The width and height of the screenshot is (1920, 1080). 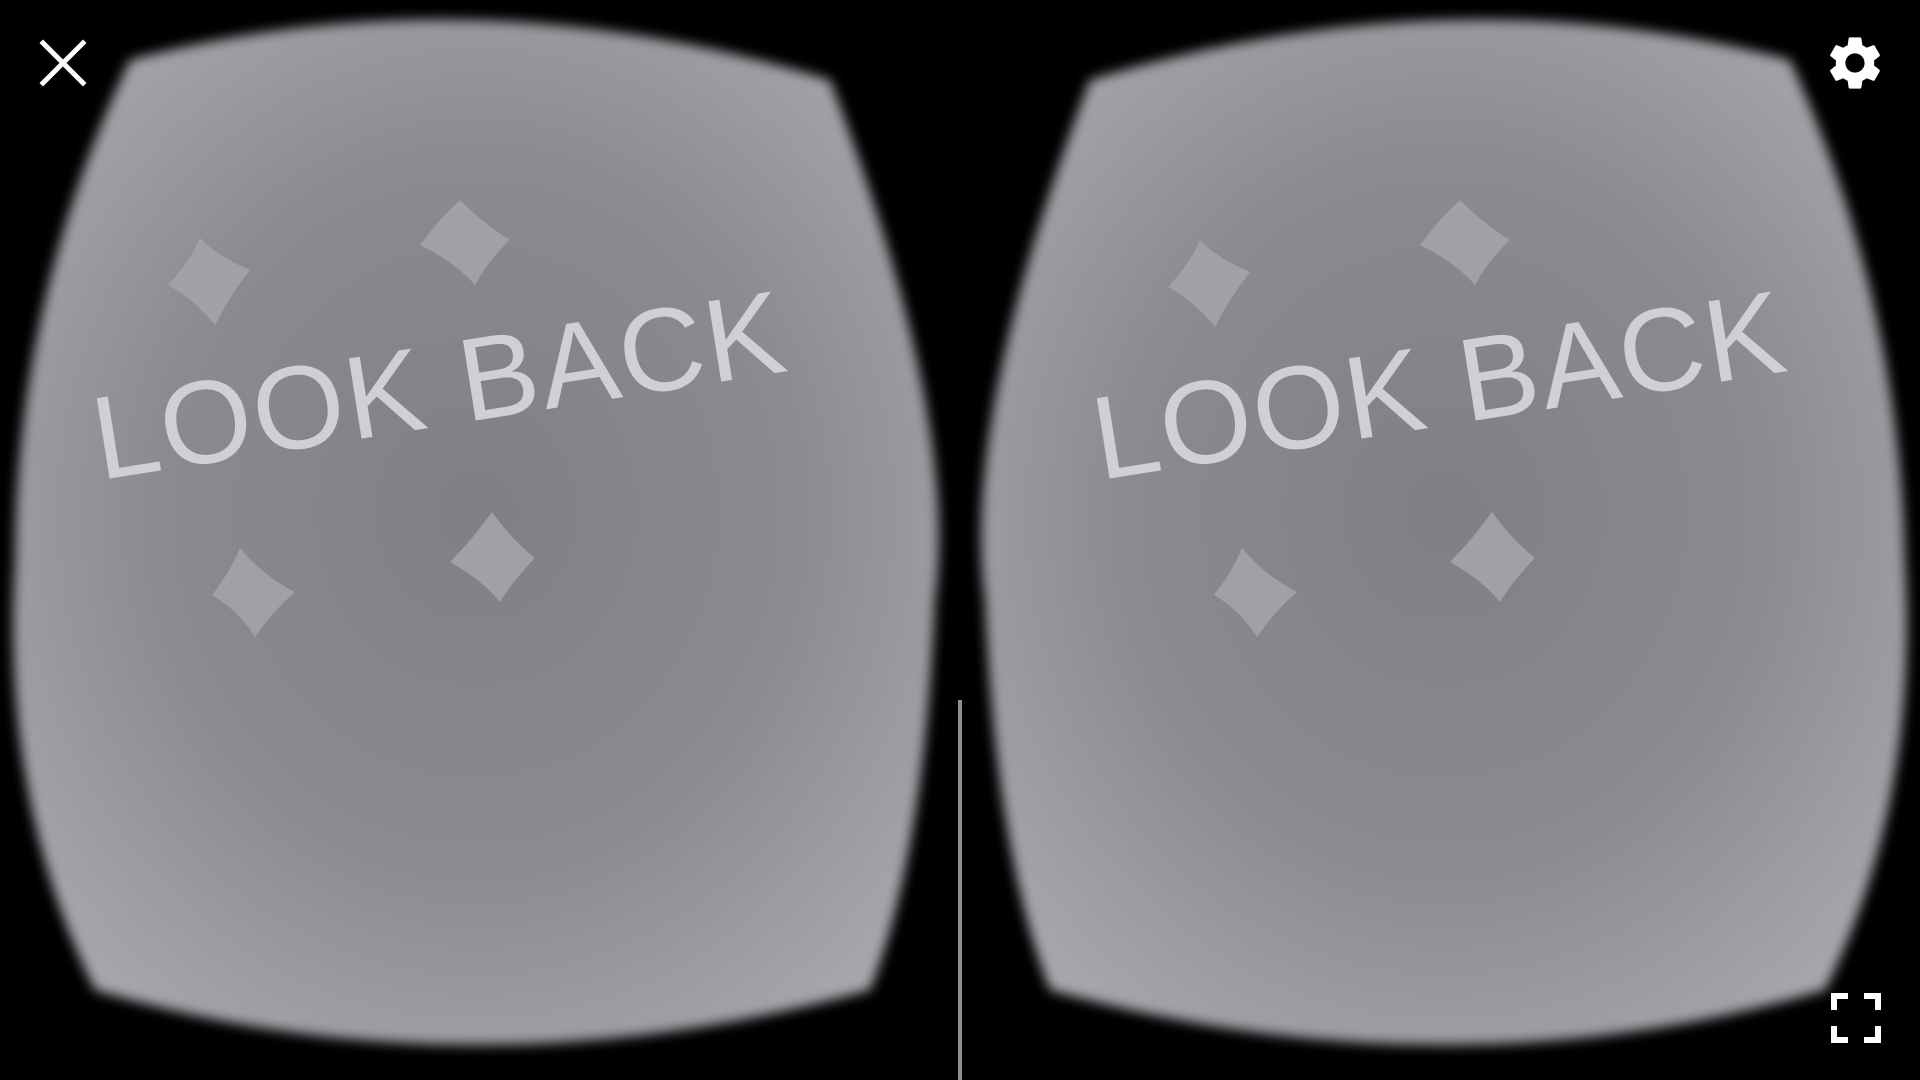 What do you see at coordinates (960, 890) in the screenshot?
I see `center-divider` at bounding box center [960, 890].